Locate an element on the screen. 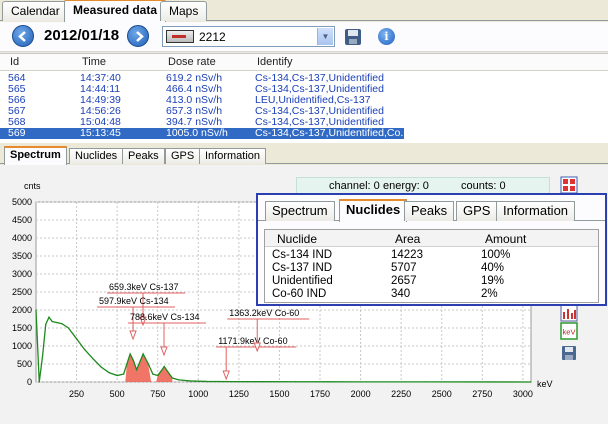 This screenshot has width=608, height=424. nuclide-row: Cs-134 IND 14223 100% is located at coordinates (431, 255).